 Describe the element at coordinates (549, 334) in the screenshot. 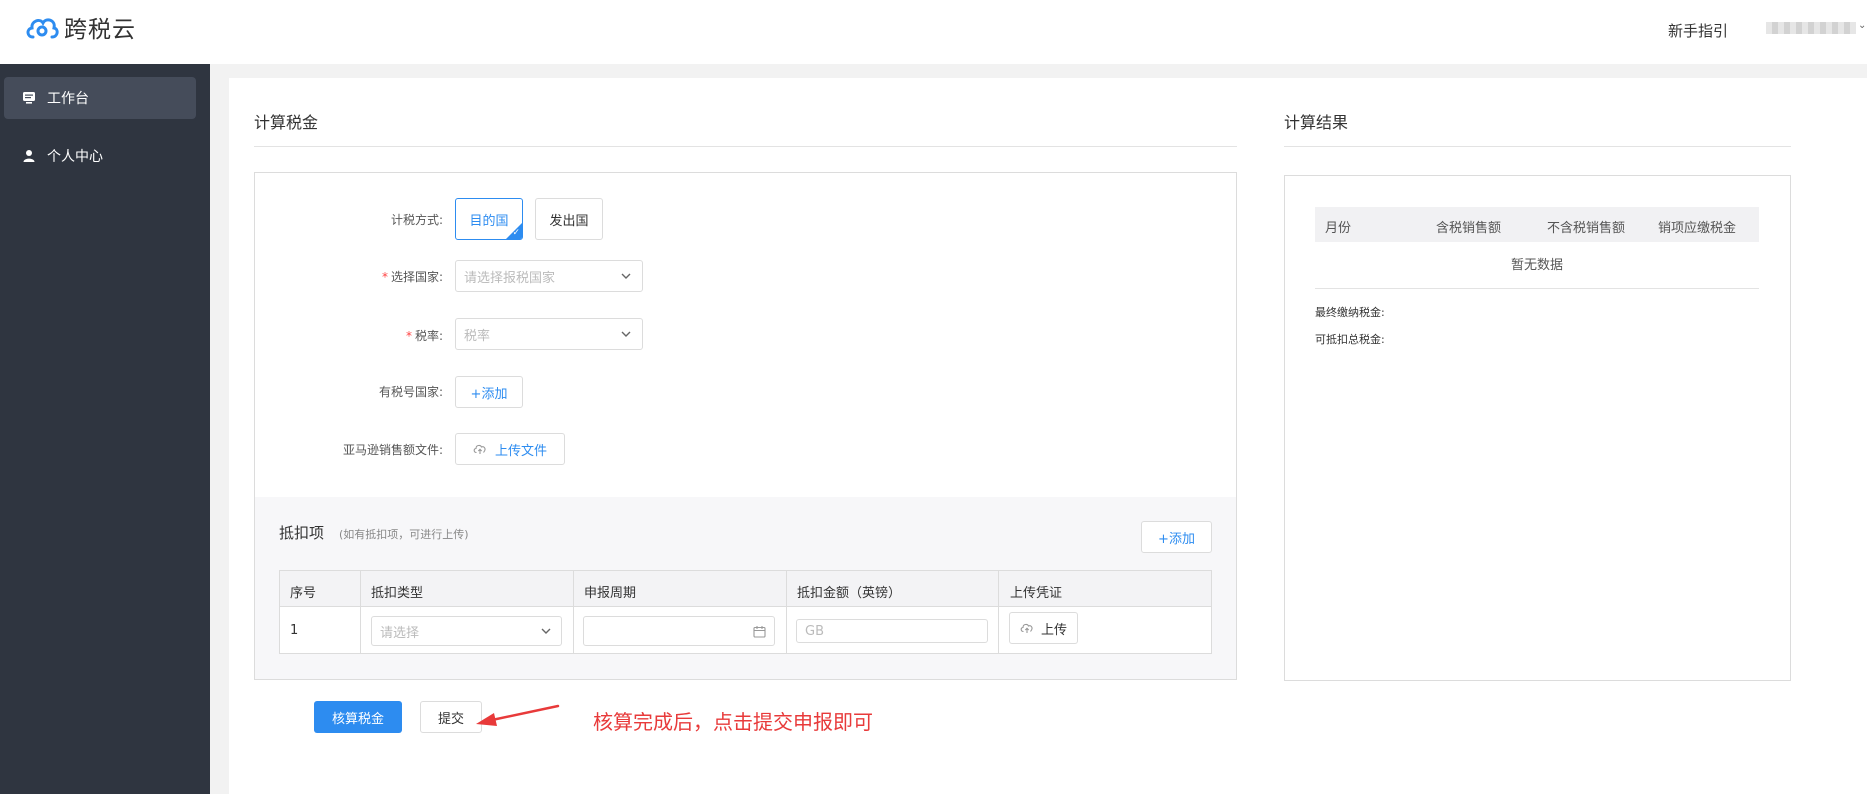

I see `rate-select: 税率` at that location.